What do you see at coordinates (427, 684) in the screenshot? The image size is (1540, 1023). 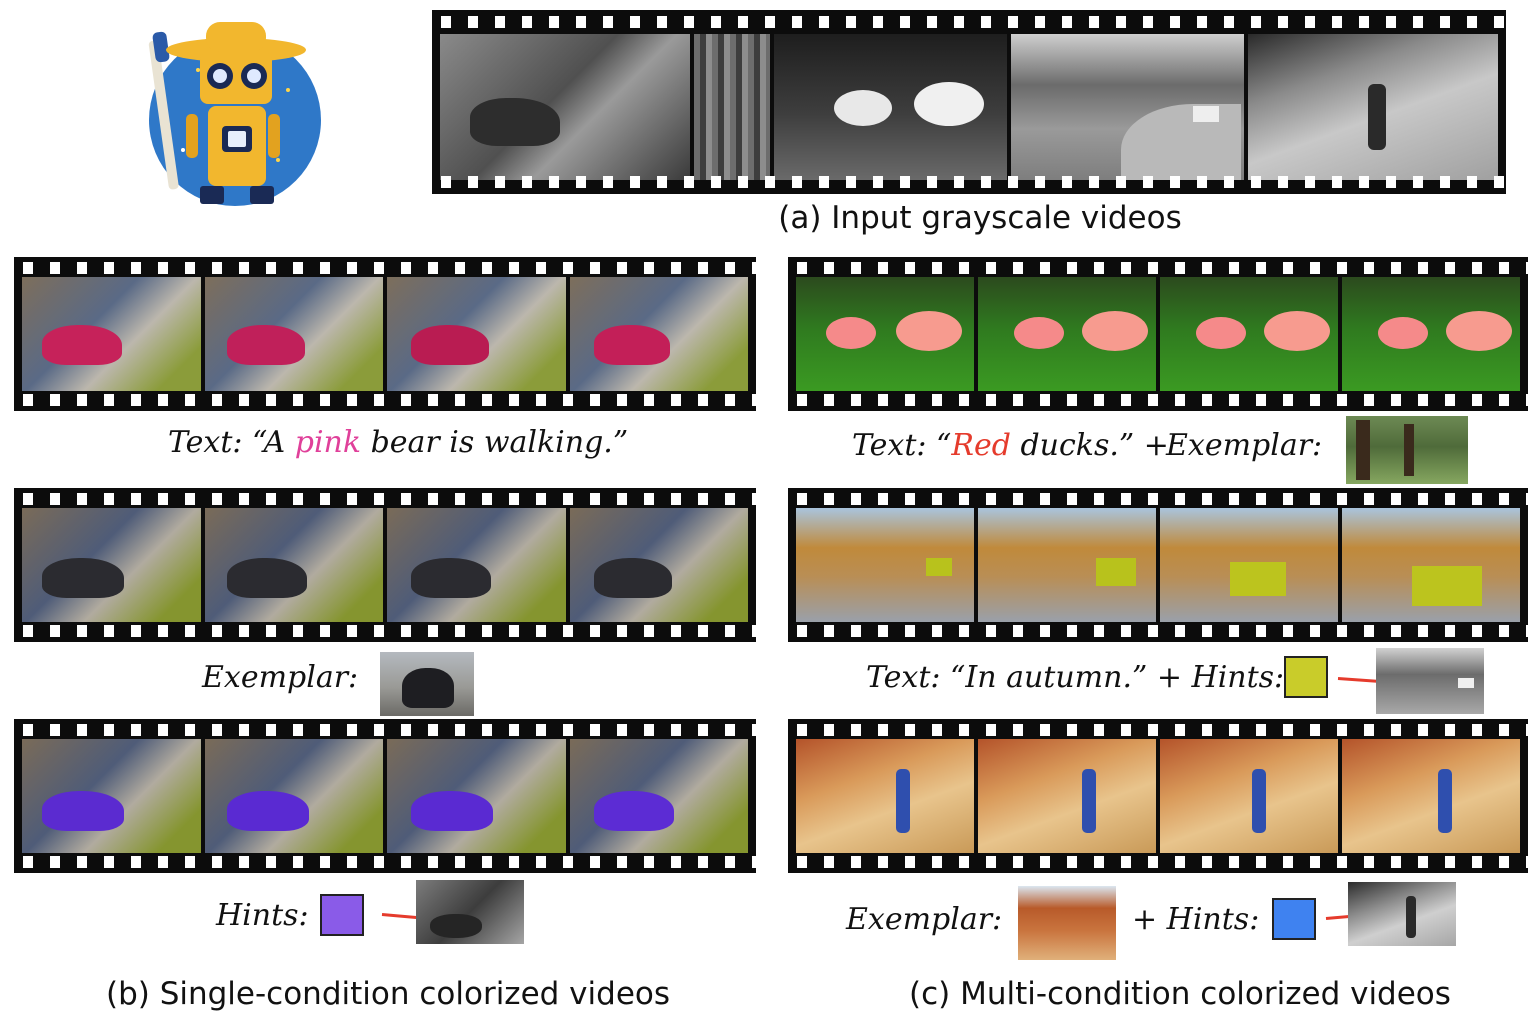 I see `exemplar-bear-thumbnail` at bounding box center [427, 684].